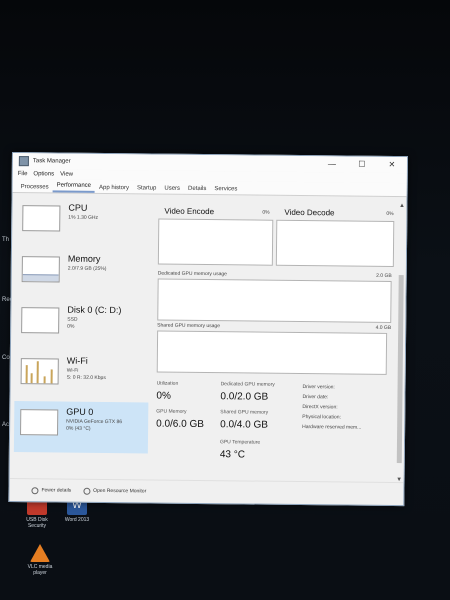  Describe the element at coordinates (384, 275) in the screenshot. I see `dedicated-usage-max: 2.0 GB` at that location.